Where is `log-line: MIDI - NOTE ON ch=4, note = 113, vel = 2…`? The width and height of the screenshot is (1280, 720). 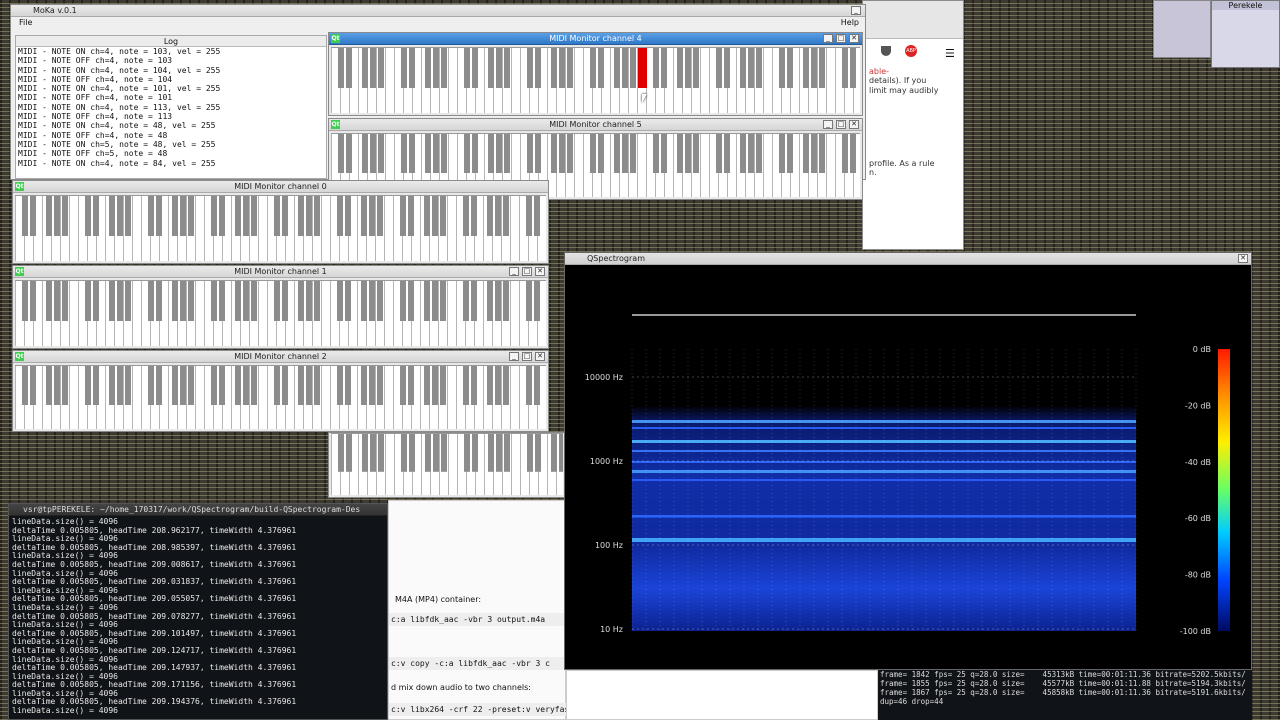
log-line: MIDI - NOTE ON ch=4, note = 113, vel = 2… is located at coordinates (119, 107).